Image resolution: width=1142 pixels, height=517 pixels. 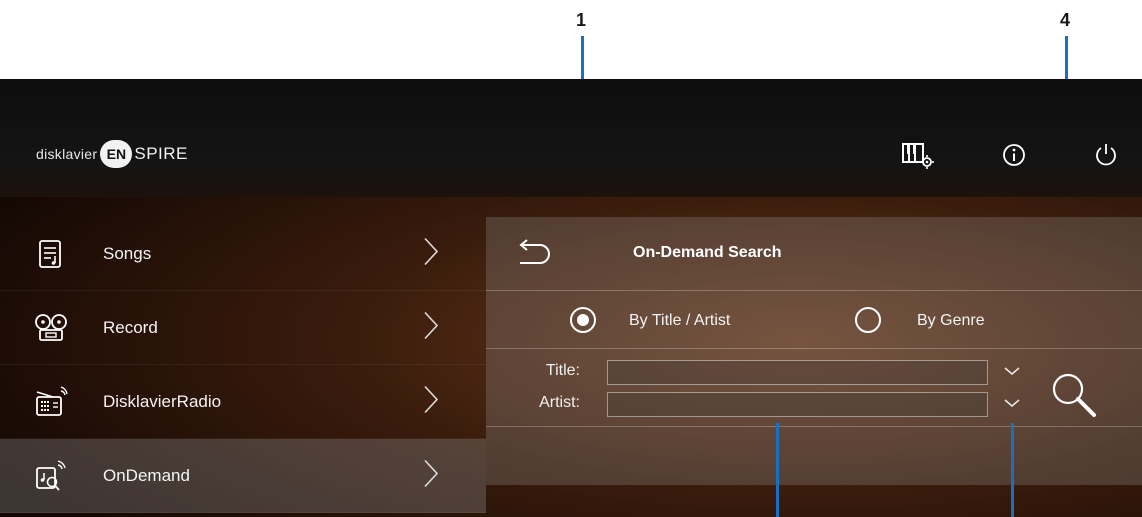 What do you see at coordinates (162, 401) in the screenshot?
I see `menu-label-disklavierradio: DisklavierRadio` at bounding box center [162, 401].